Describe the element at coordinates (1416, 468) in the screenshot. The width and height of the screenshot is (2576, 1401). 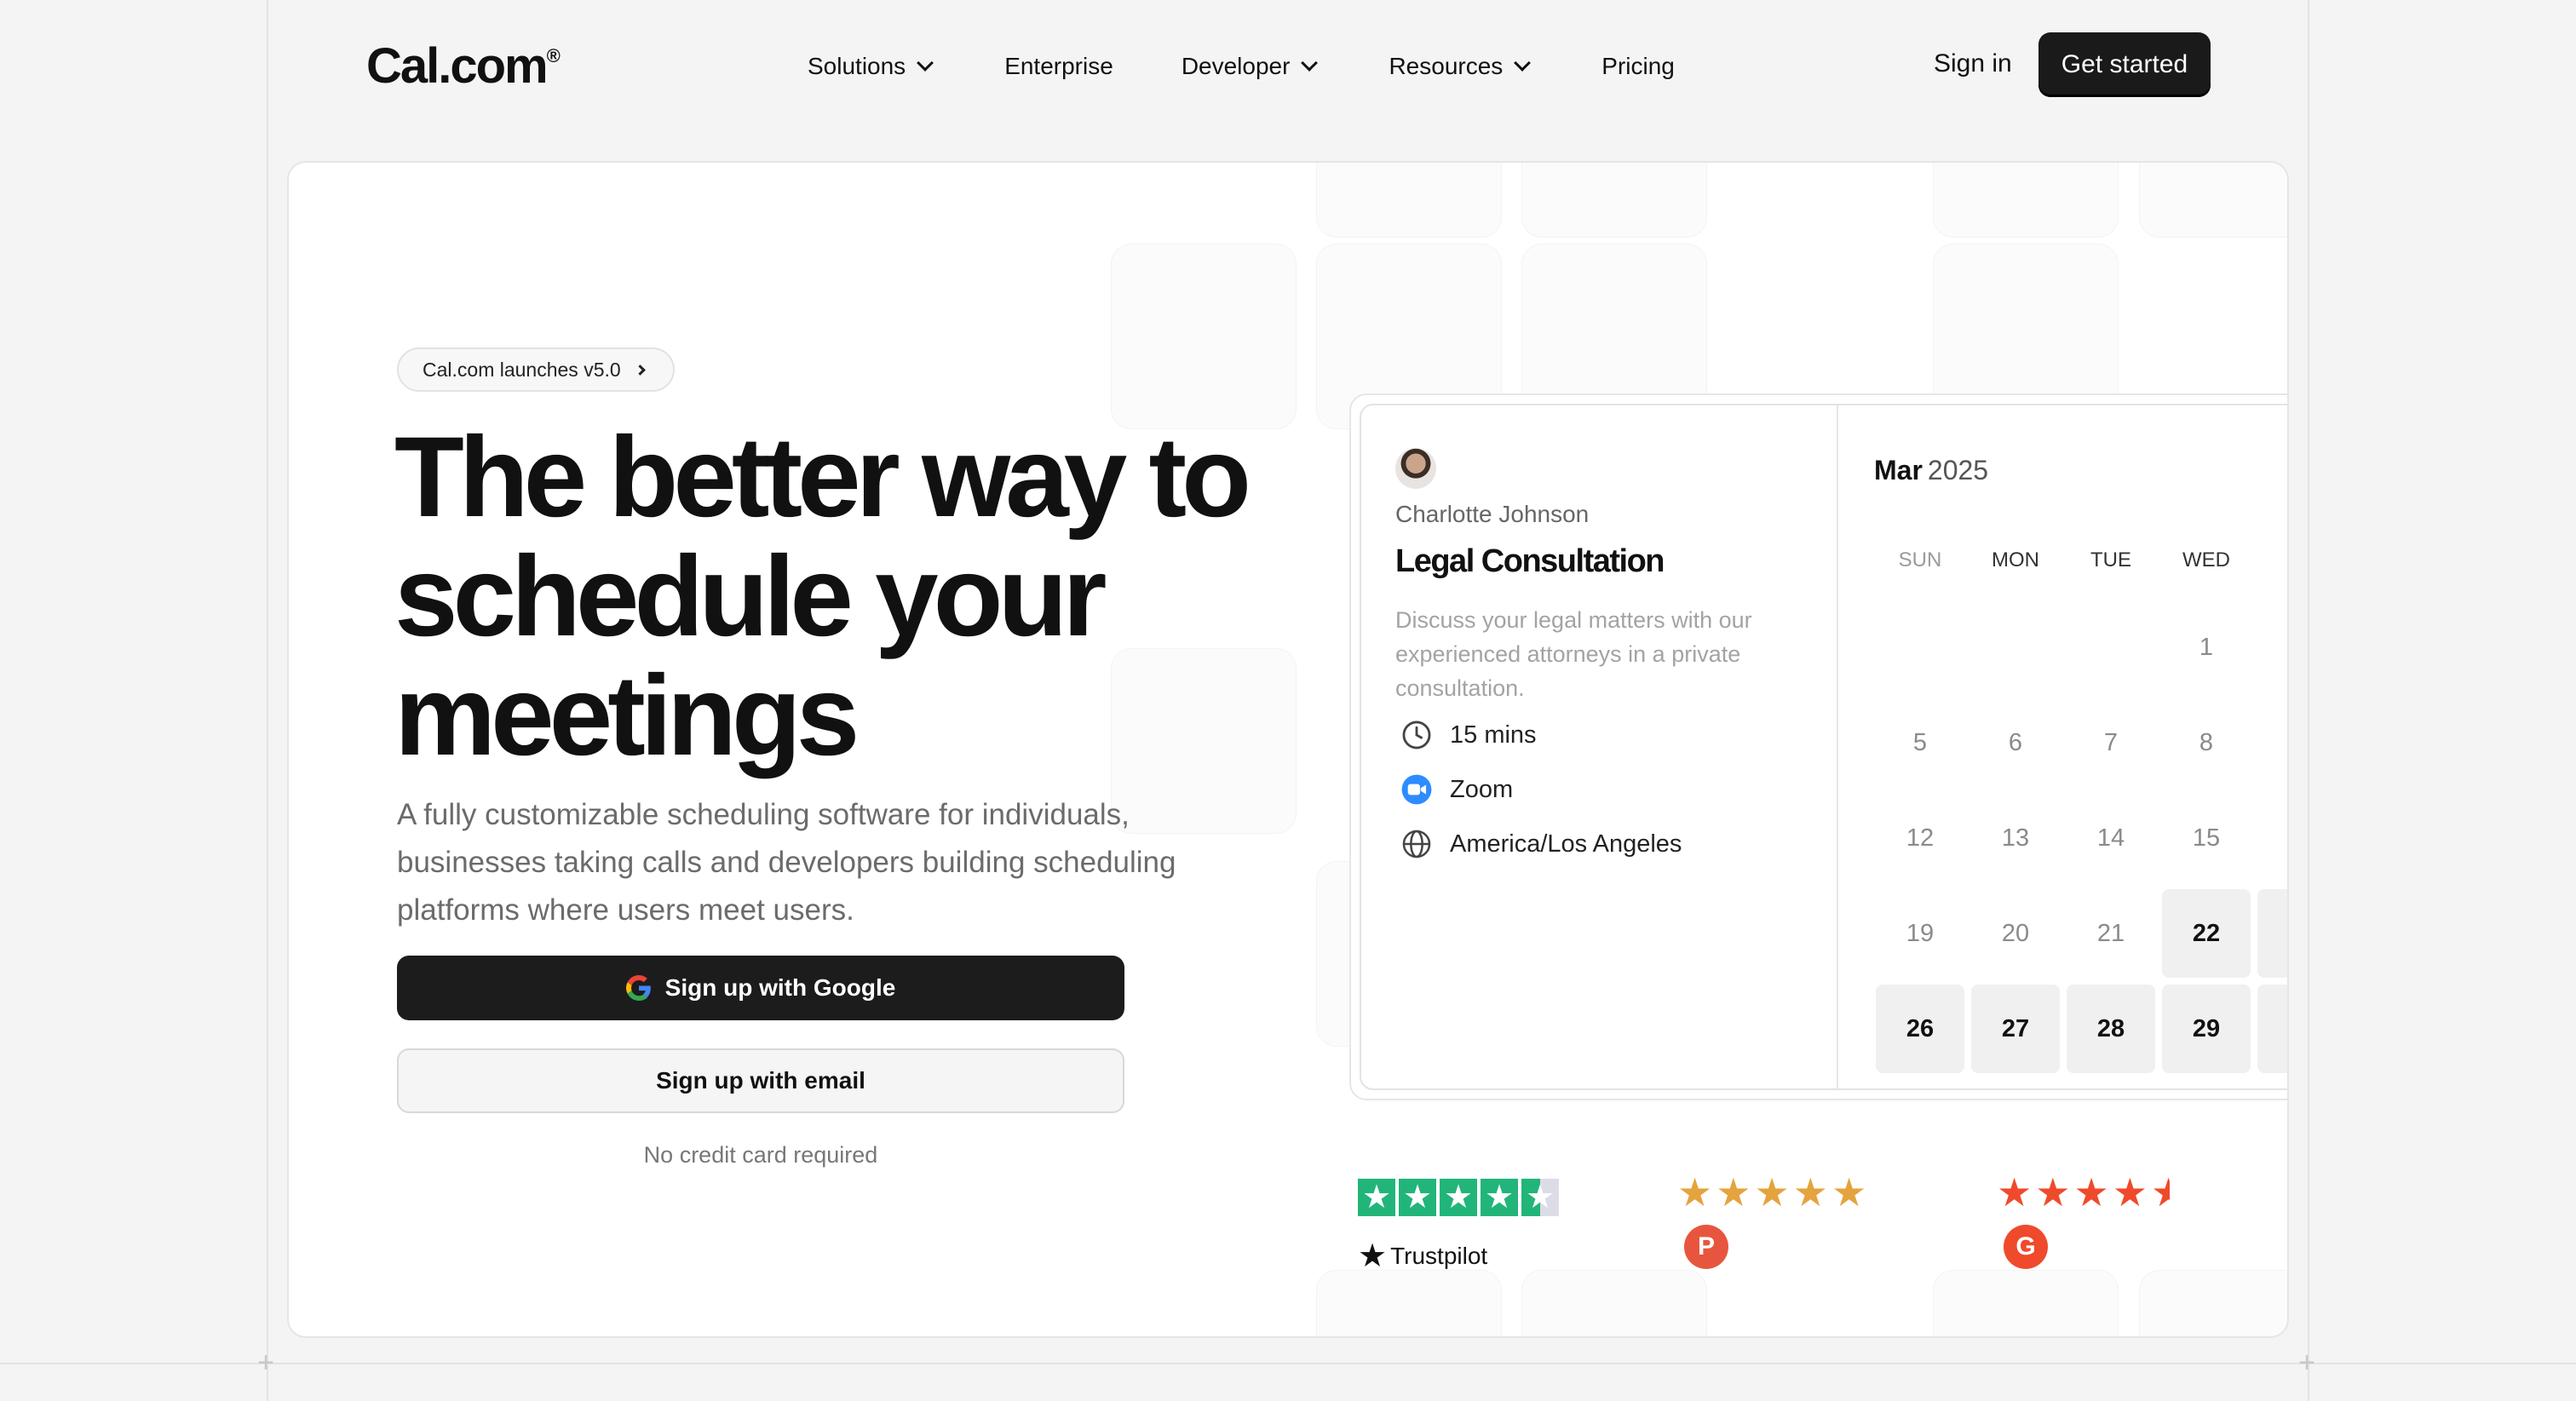
I see `avatar` at that location.